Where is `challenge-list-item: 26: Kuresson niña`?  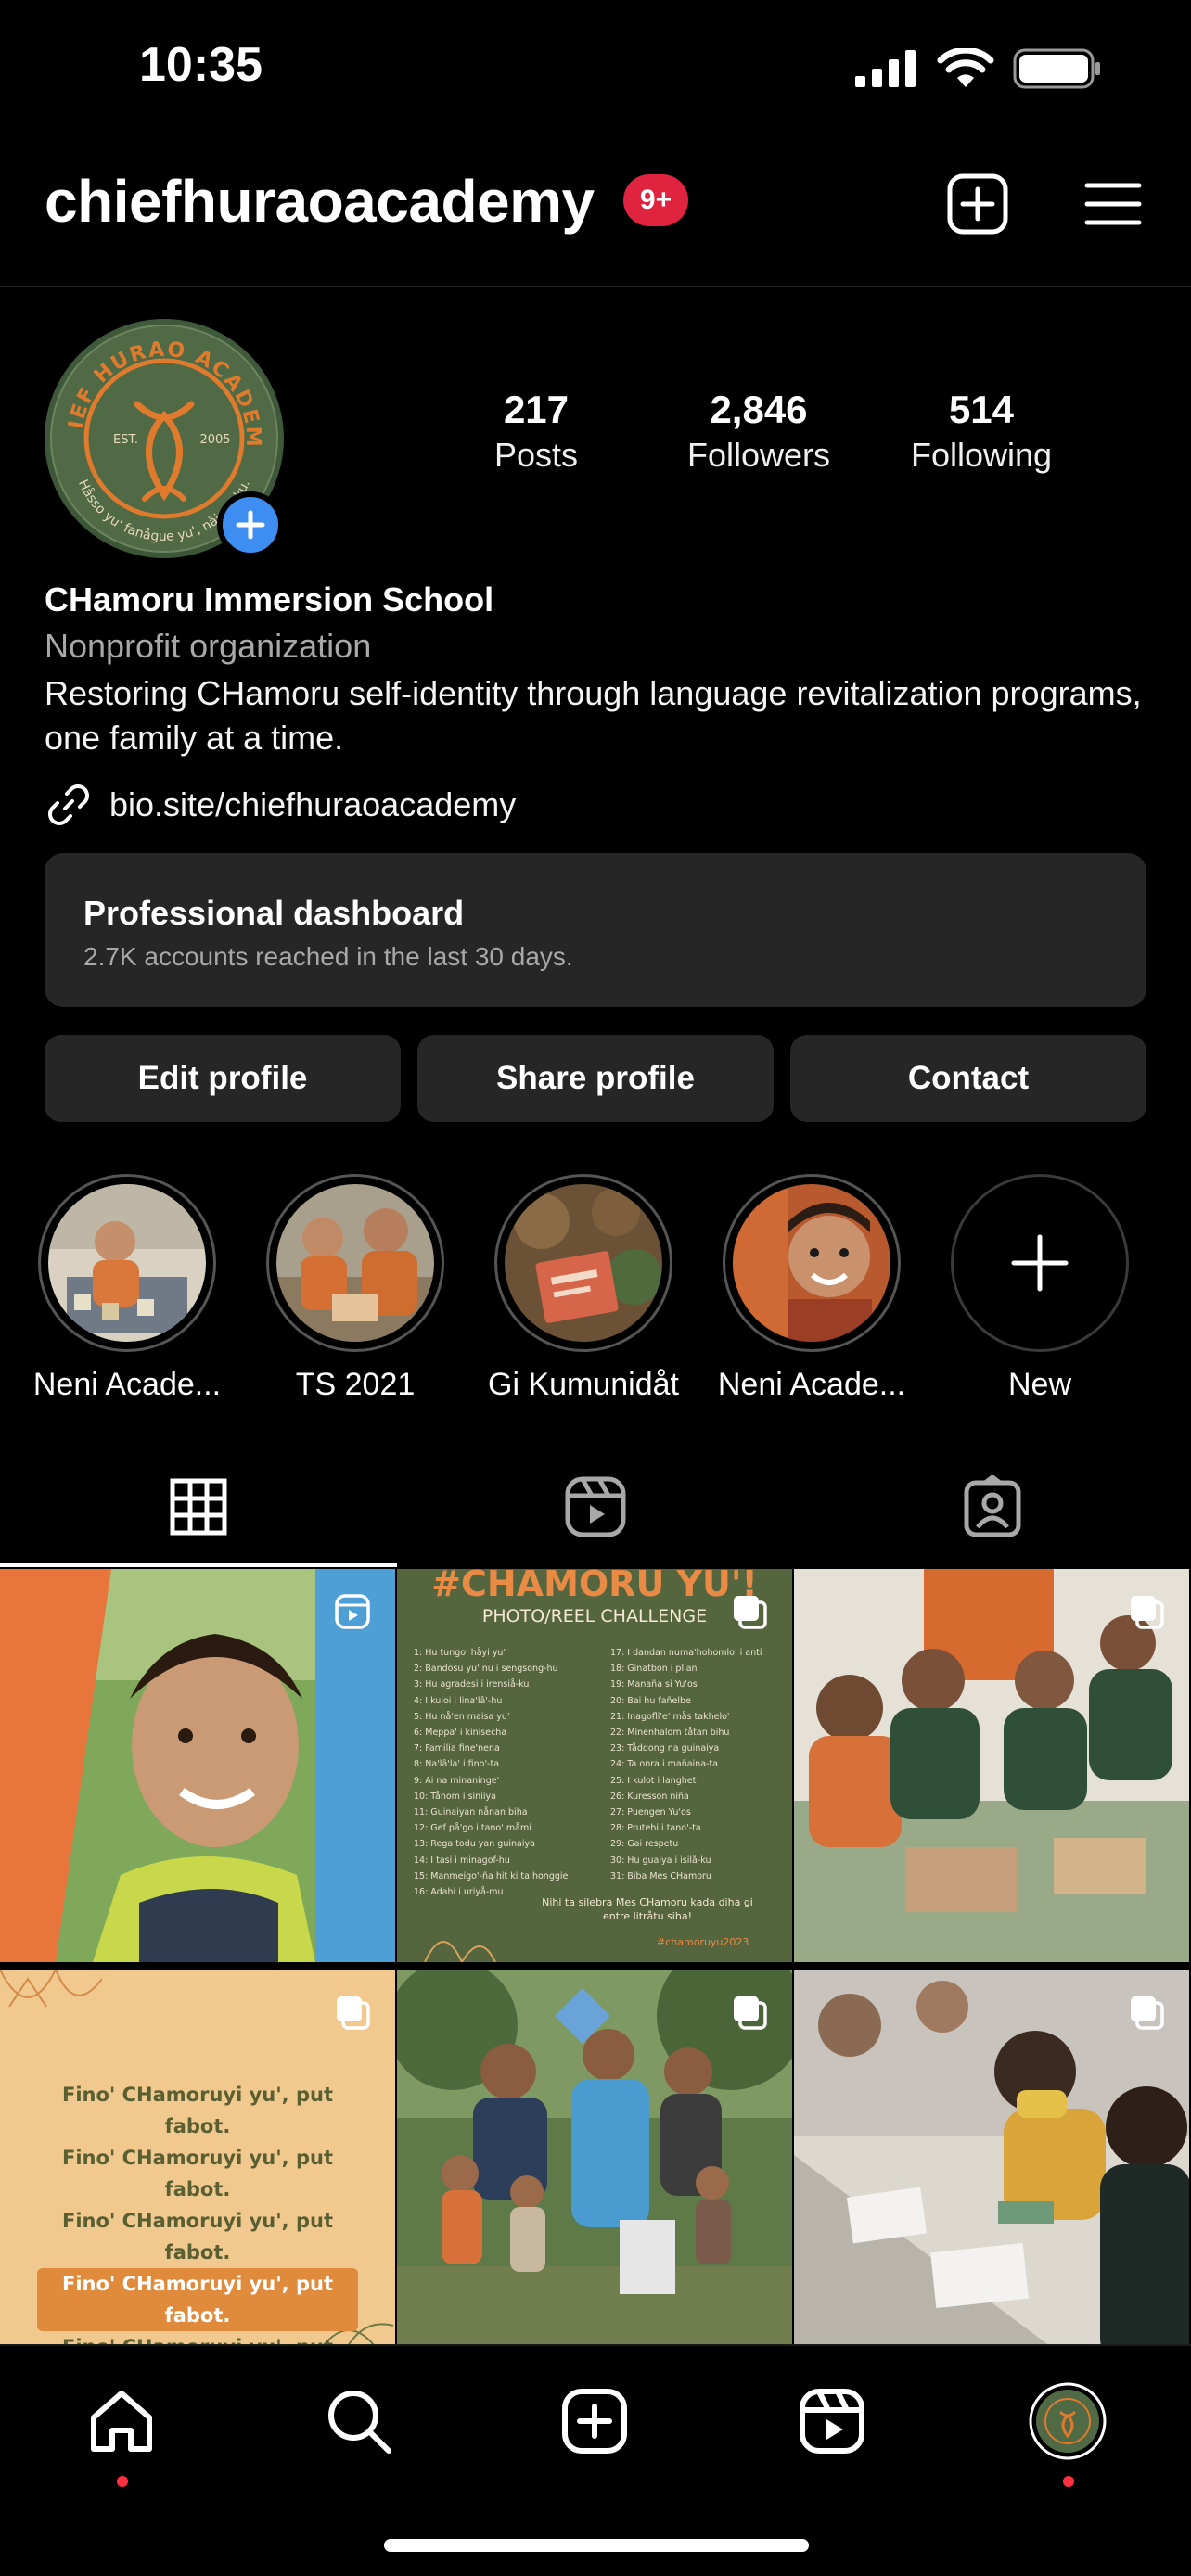
challenge-list-item: 26: Kuresson niña is located at coordinates (649, 1796).